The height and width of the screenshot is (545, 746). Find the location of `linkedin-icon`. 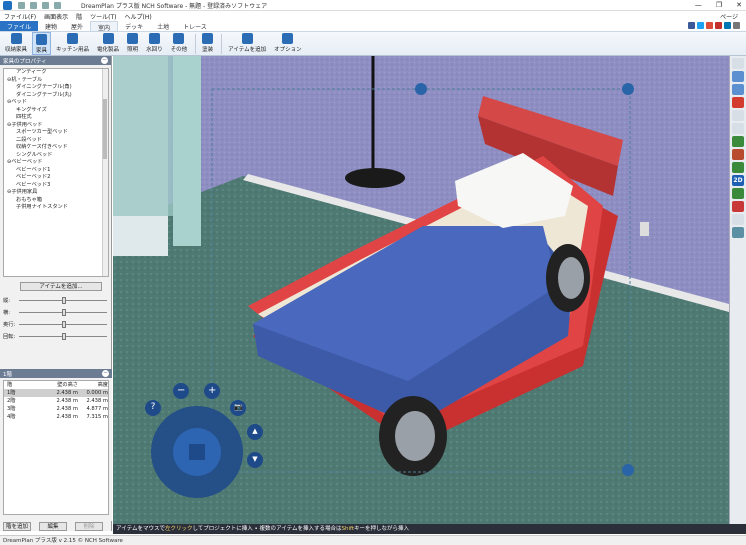

linkedin-icon is located at coordinates (727, 25).